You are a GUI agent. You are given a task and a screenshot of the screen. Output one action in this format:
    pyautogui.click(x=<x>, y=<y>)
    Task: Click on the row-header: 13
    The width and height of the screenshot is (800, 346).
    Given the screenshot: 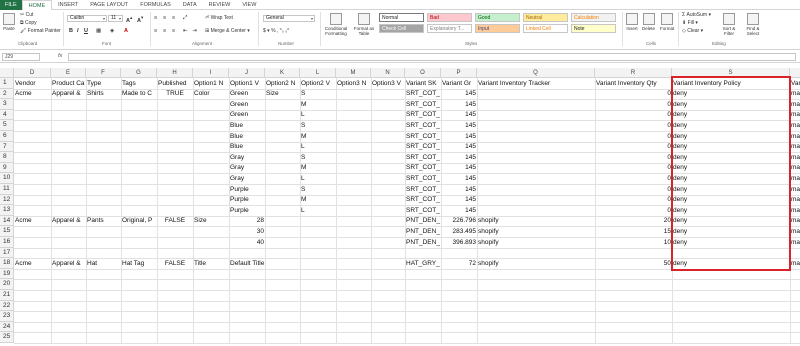 What is the action you would take?
    pyautogui.click(x=7, y=210)
    